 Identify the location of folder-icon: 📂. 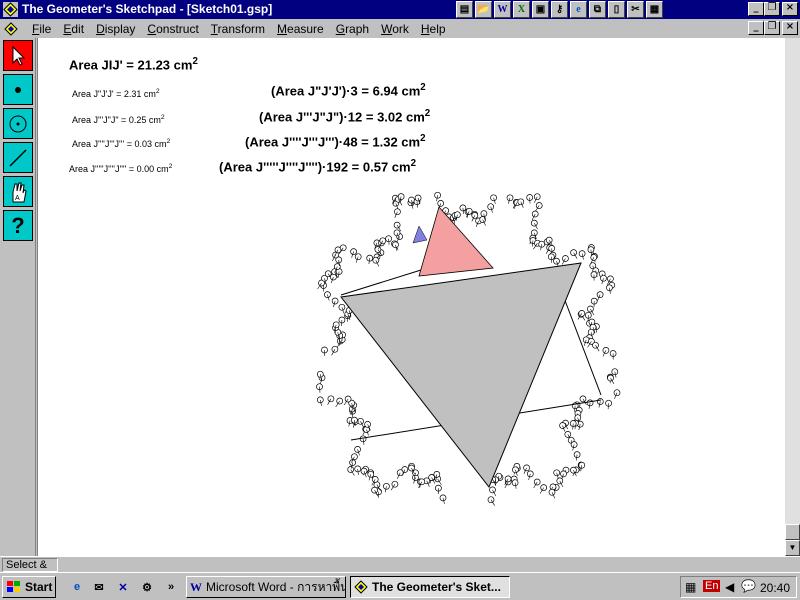
(483, 9).